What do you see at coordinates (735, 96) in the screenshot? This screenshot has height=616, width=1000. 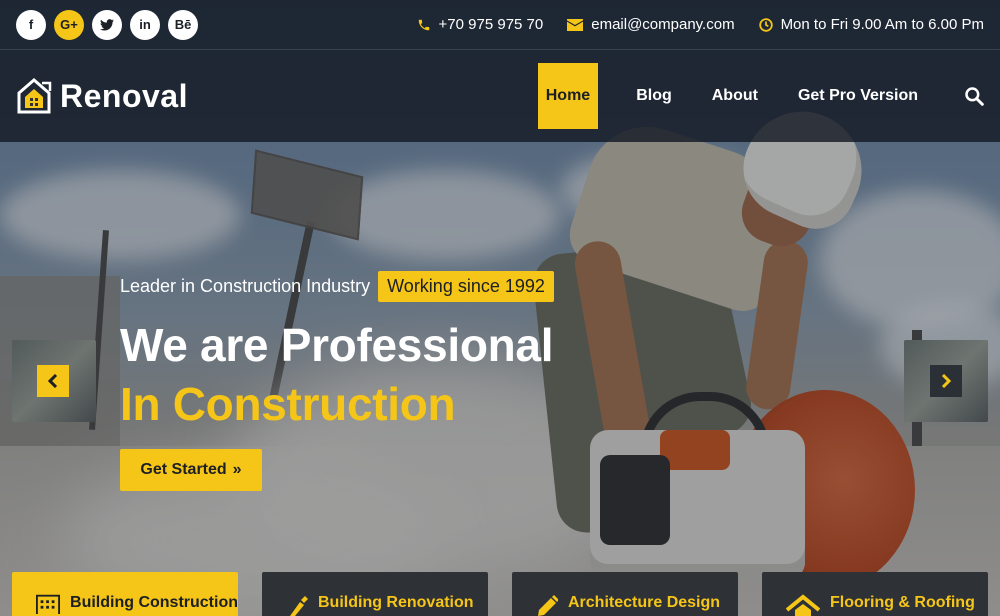 I see `nav-item-about: About` at bounding box center [735, 96].